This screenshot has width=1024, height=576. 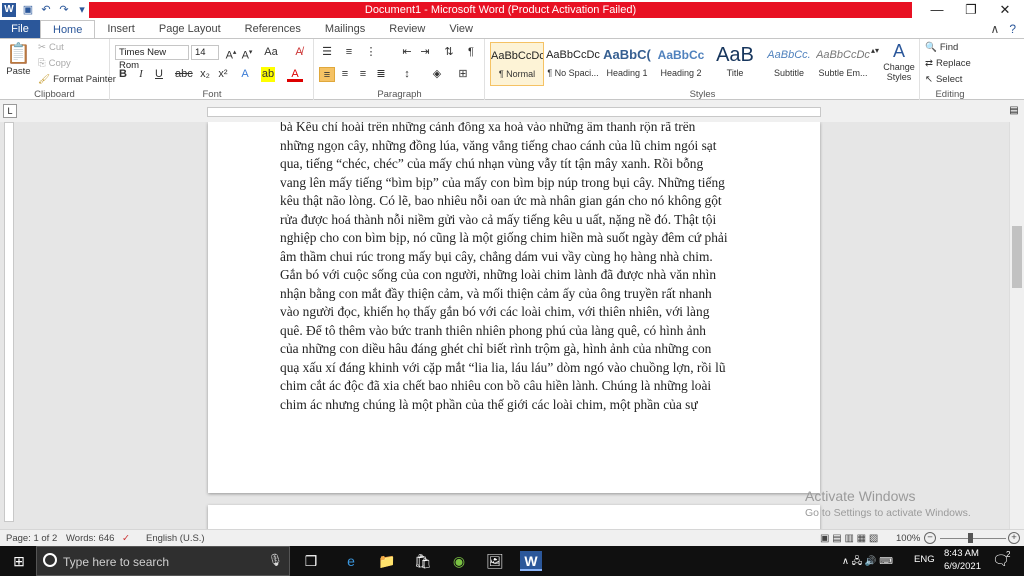 What do you see at coordinates (425, 52) in the screenshot?
I see `increase-indent-icon: ⇥` at bounding box center [425, 52].